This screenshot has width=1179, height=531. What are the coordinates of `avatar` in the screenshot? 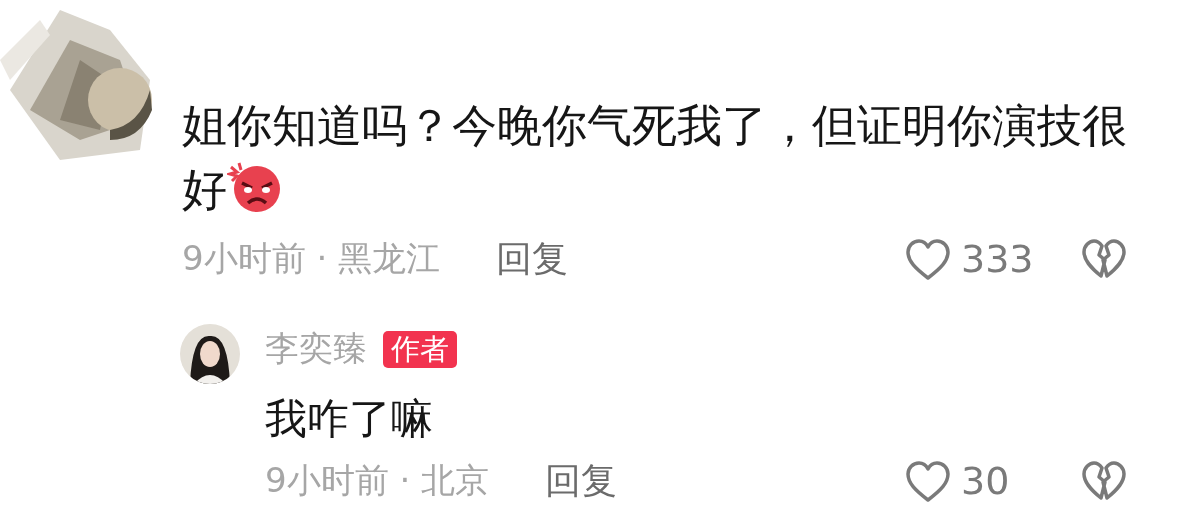 It's located at (210, 354).